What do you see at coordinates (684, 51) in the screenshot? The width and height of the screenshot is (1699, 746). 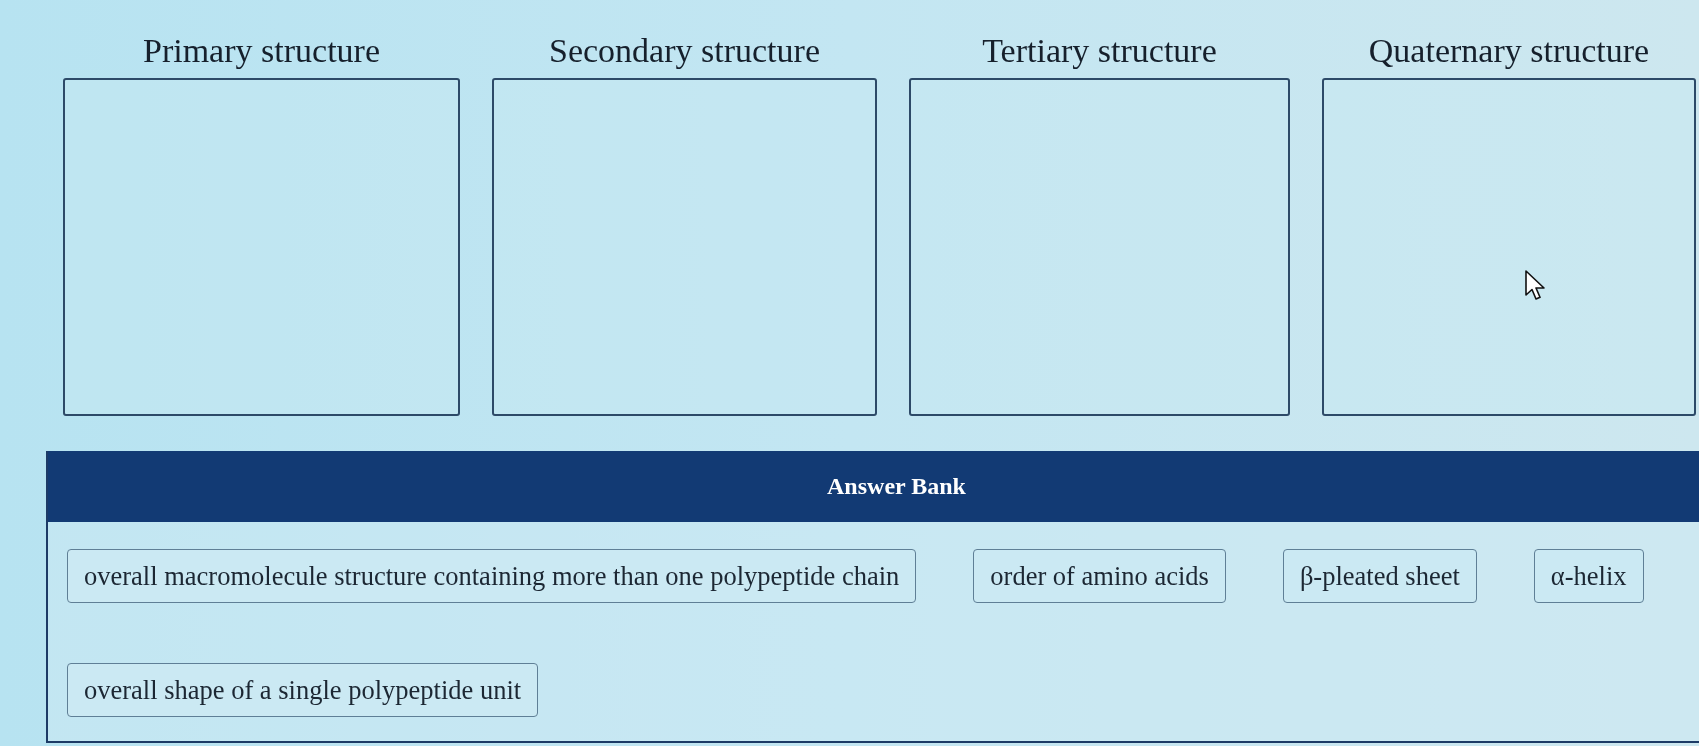 I see `category-label: Secondary structure` at bounding box center [684, 51].